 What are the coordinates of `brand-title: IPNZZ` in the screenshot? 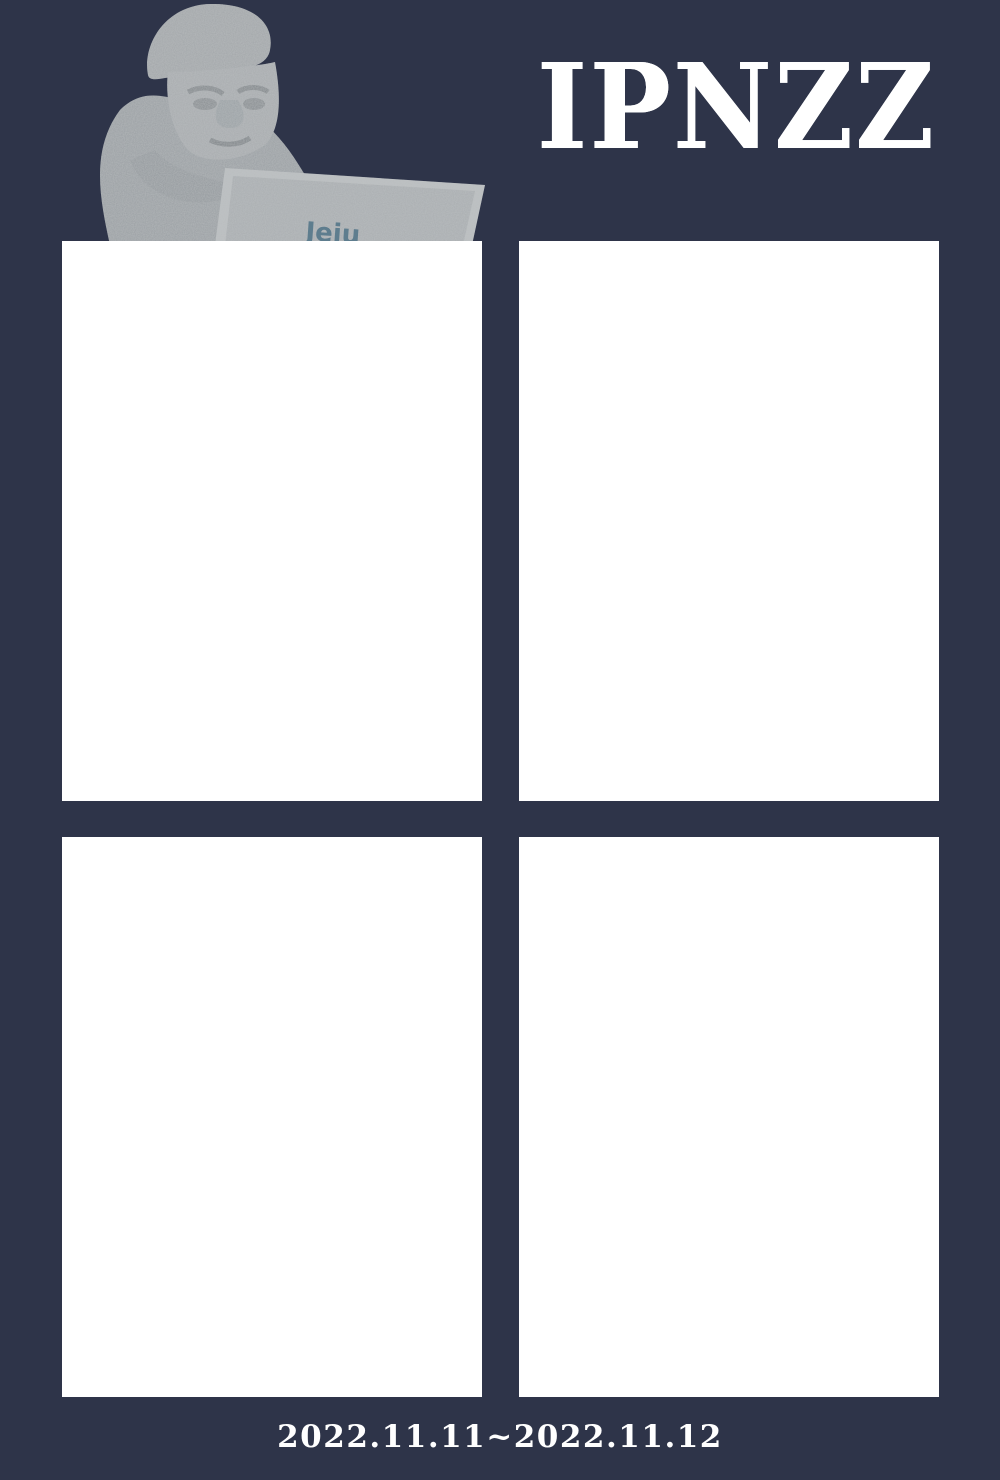 It's located at (736, 106).